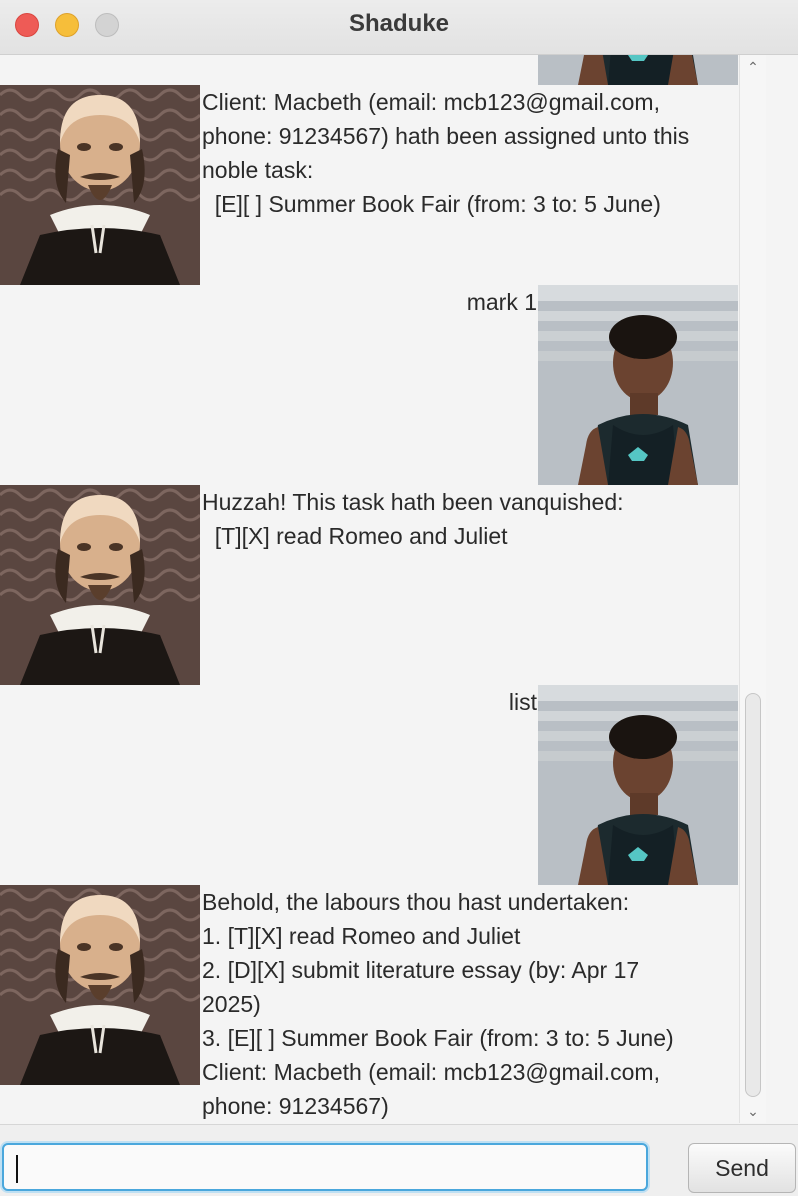 Image resolution: width=798 pixels, height=1196 pixels. I want to click on window-title: Shaduke, so click(399, 23).